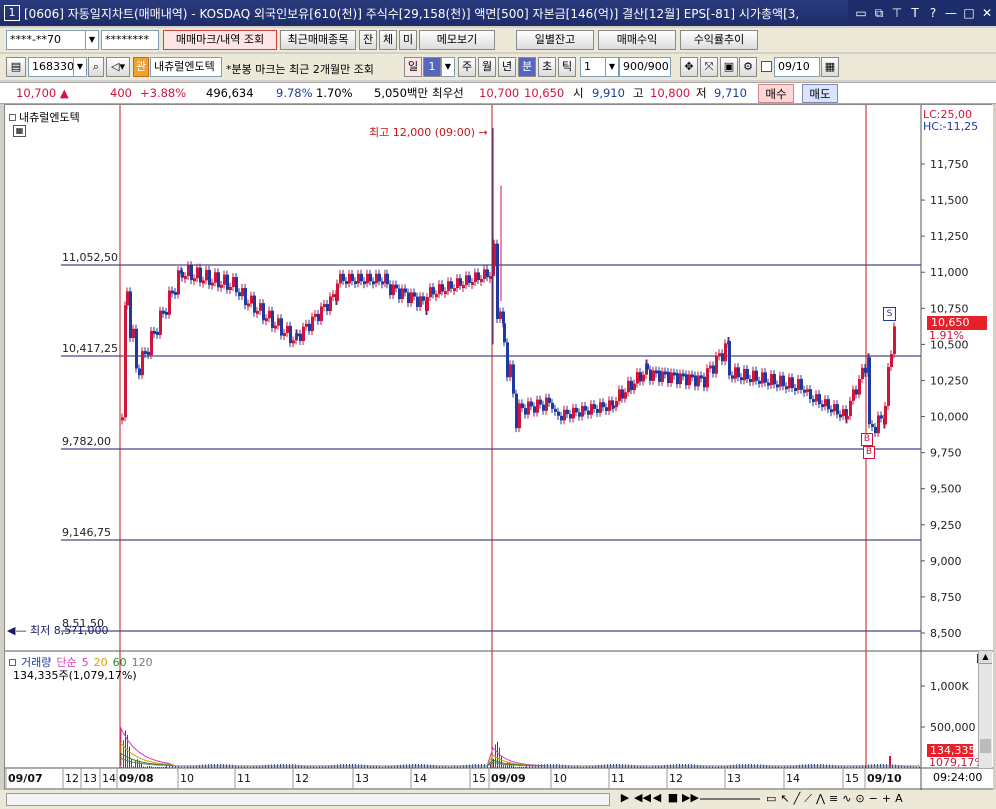 The image size is (996, 809). Describe the element at coordinates (507, 67) in the screenshot. I see `tab-year: 년` at that location.